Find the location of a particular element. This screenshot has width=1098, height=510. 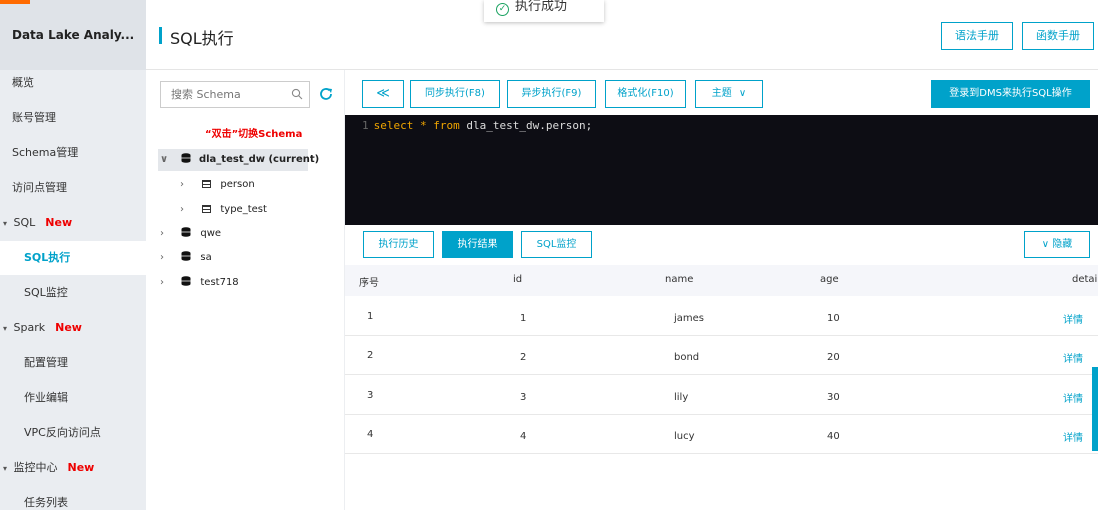

tree-table-person: › person is located at coordinates (217, 185).